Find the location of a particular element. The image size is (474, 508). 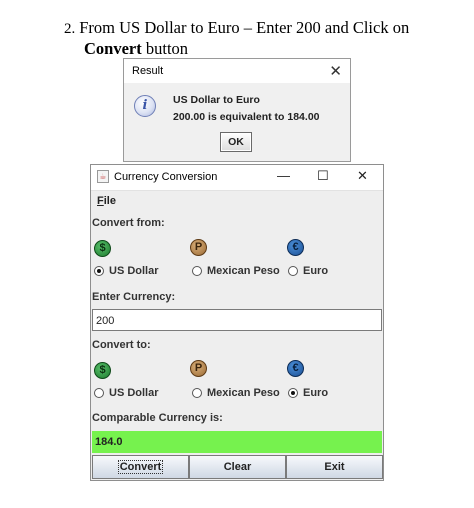

dialog-message-line-1: US Dollar to Euro is located at coordinates (216, 100).